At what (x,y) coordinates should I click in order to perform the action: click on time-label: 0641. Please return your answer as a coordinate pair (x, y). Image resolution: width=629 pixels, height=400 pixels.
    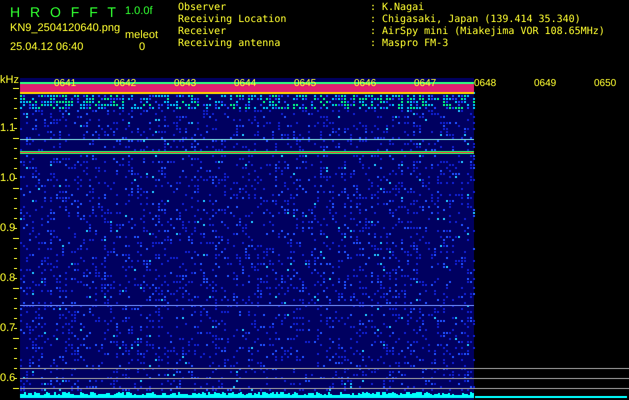
    Looking at the image, I should click on (65, 84).